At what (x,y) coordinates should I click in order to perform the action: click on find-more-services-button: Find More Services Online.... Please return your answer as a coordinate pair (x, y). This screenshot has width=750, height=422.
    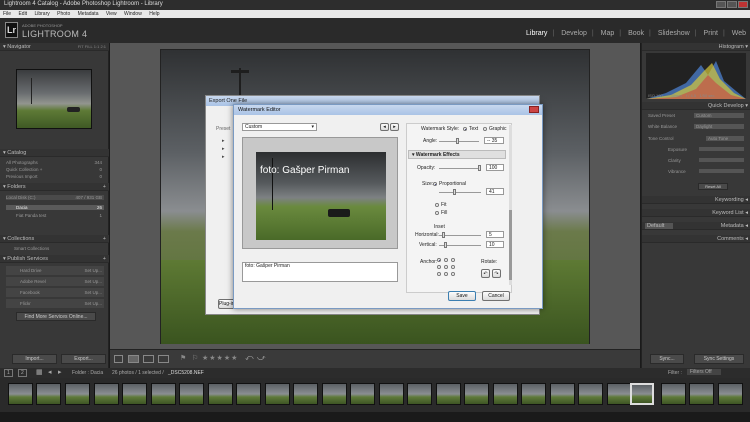
    Looking at the image, I should click on (56, 316).